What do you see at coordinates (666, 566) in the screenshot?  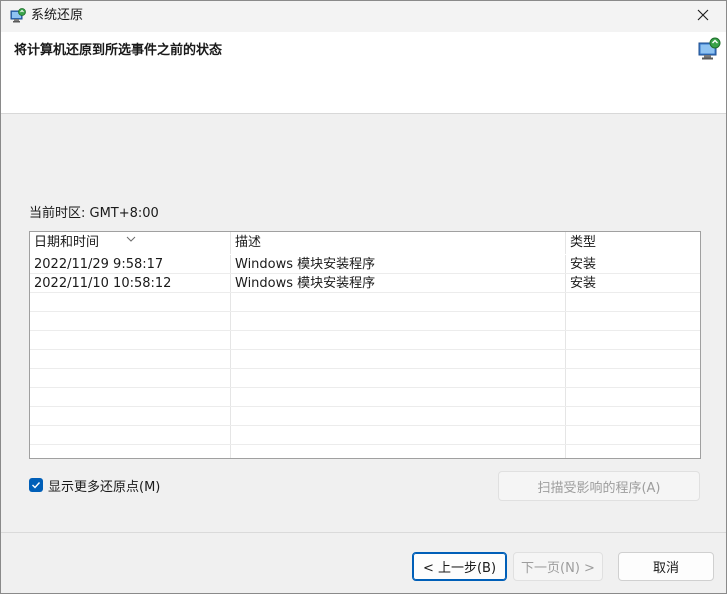 I see `cancel-button: 取消` at bounding box center [666, 566].